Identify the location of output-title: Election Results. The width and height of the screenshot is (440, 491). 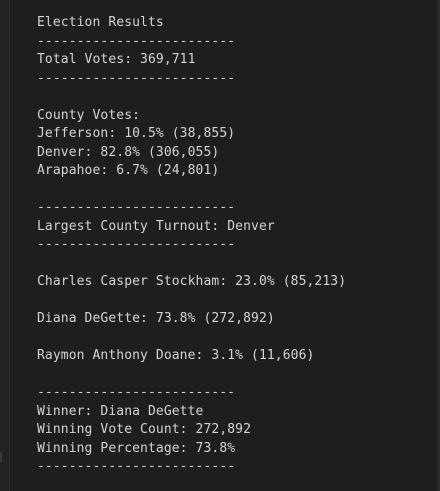
(100, 22).